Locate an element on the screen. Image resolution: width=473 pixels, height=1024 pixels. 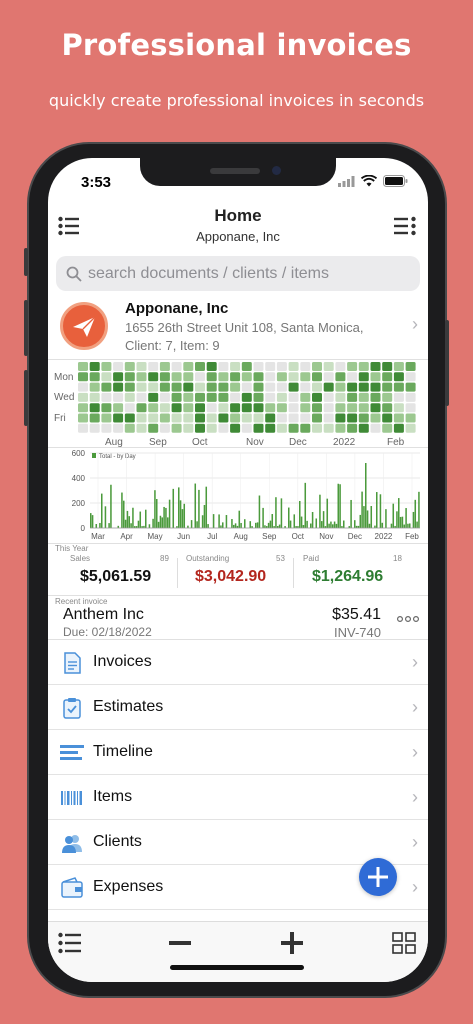
plus-icon is located at coordinates (292, 943).